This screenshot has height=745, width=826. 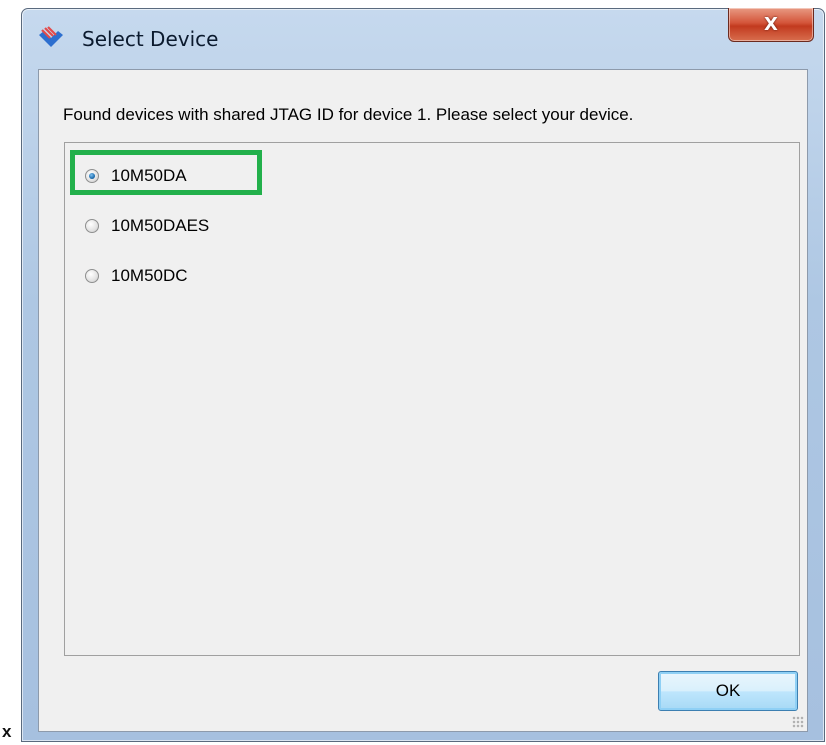 What do you see at coordinates (423, 38) in the screenshot?
I see `title-bar: Select Device X` at bounding box center [423, 38].